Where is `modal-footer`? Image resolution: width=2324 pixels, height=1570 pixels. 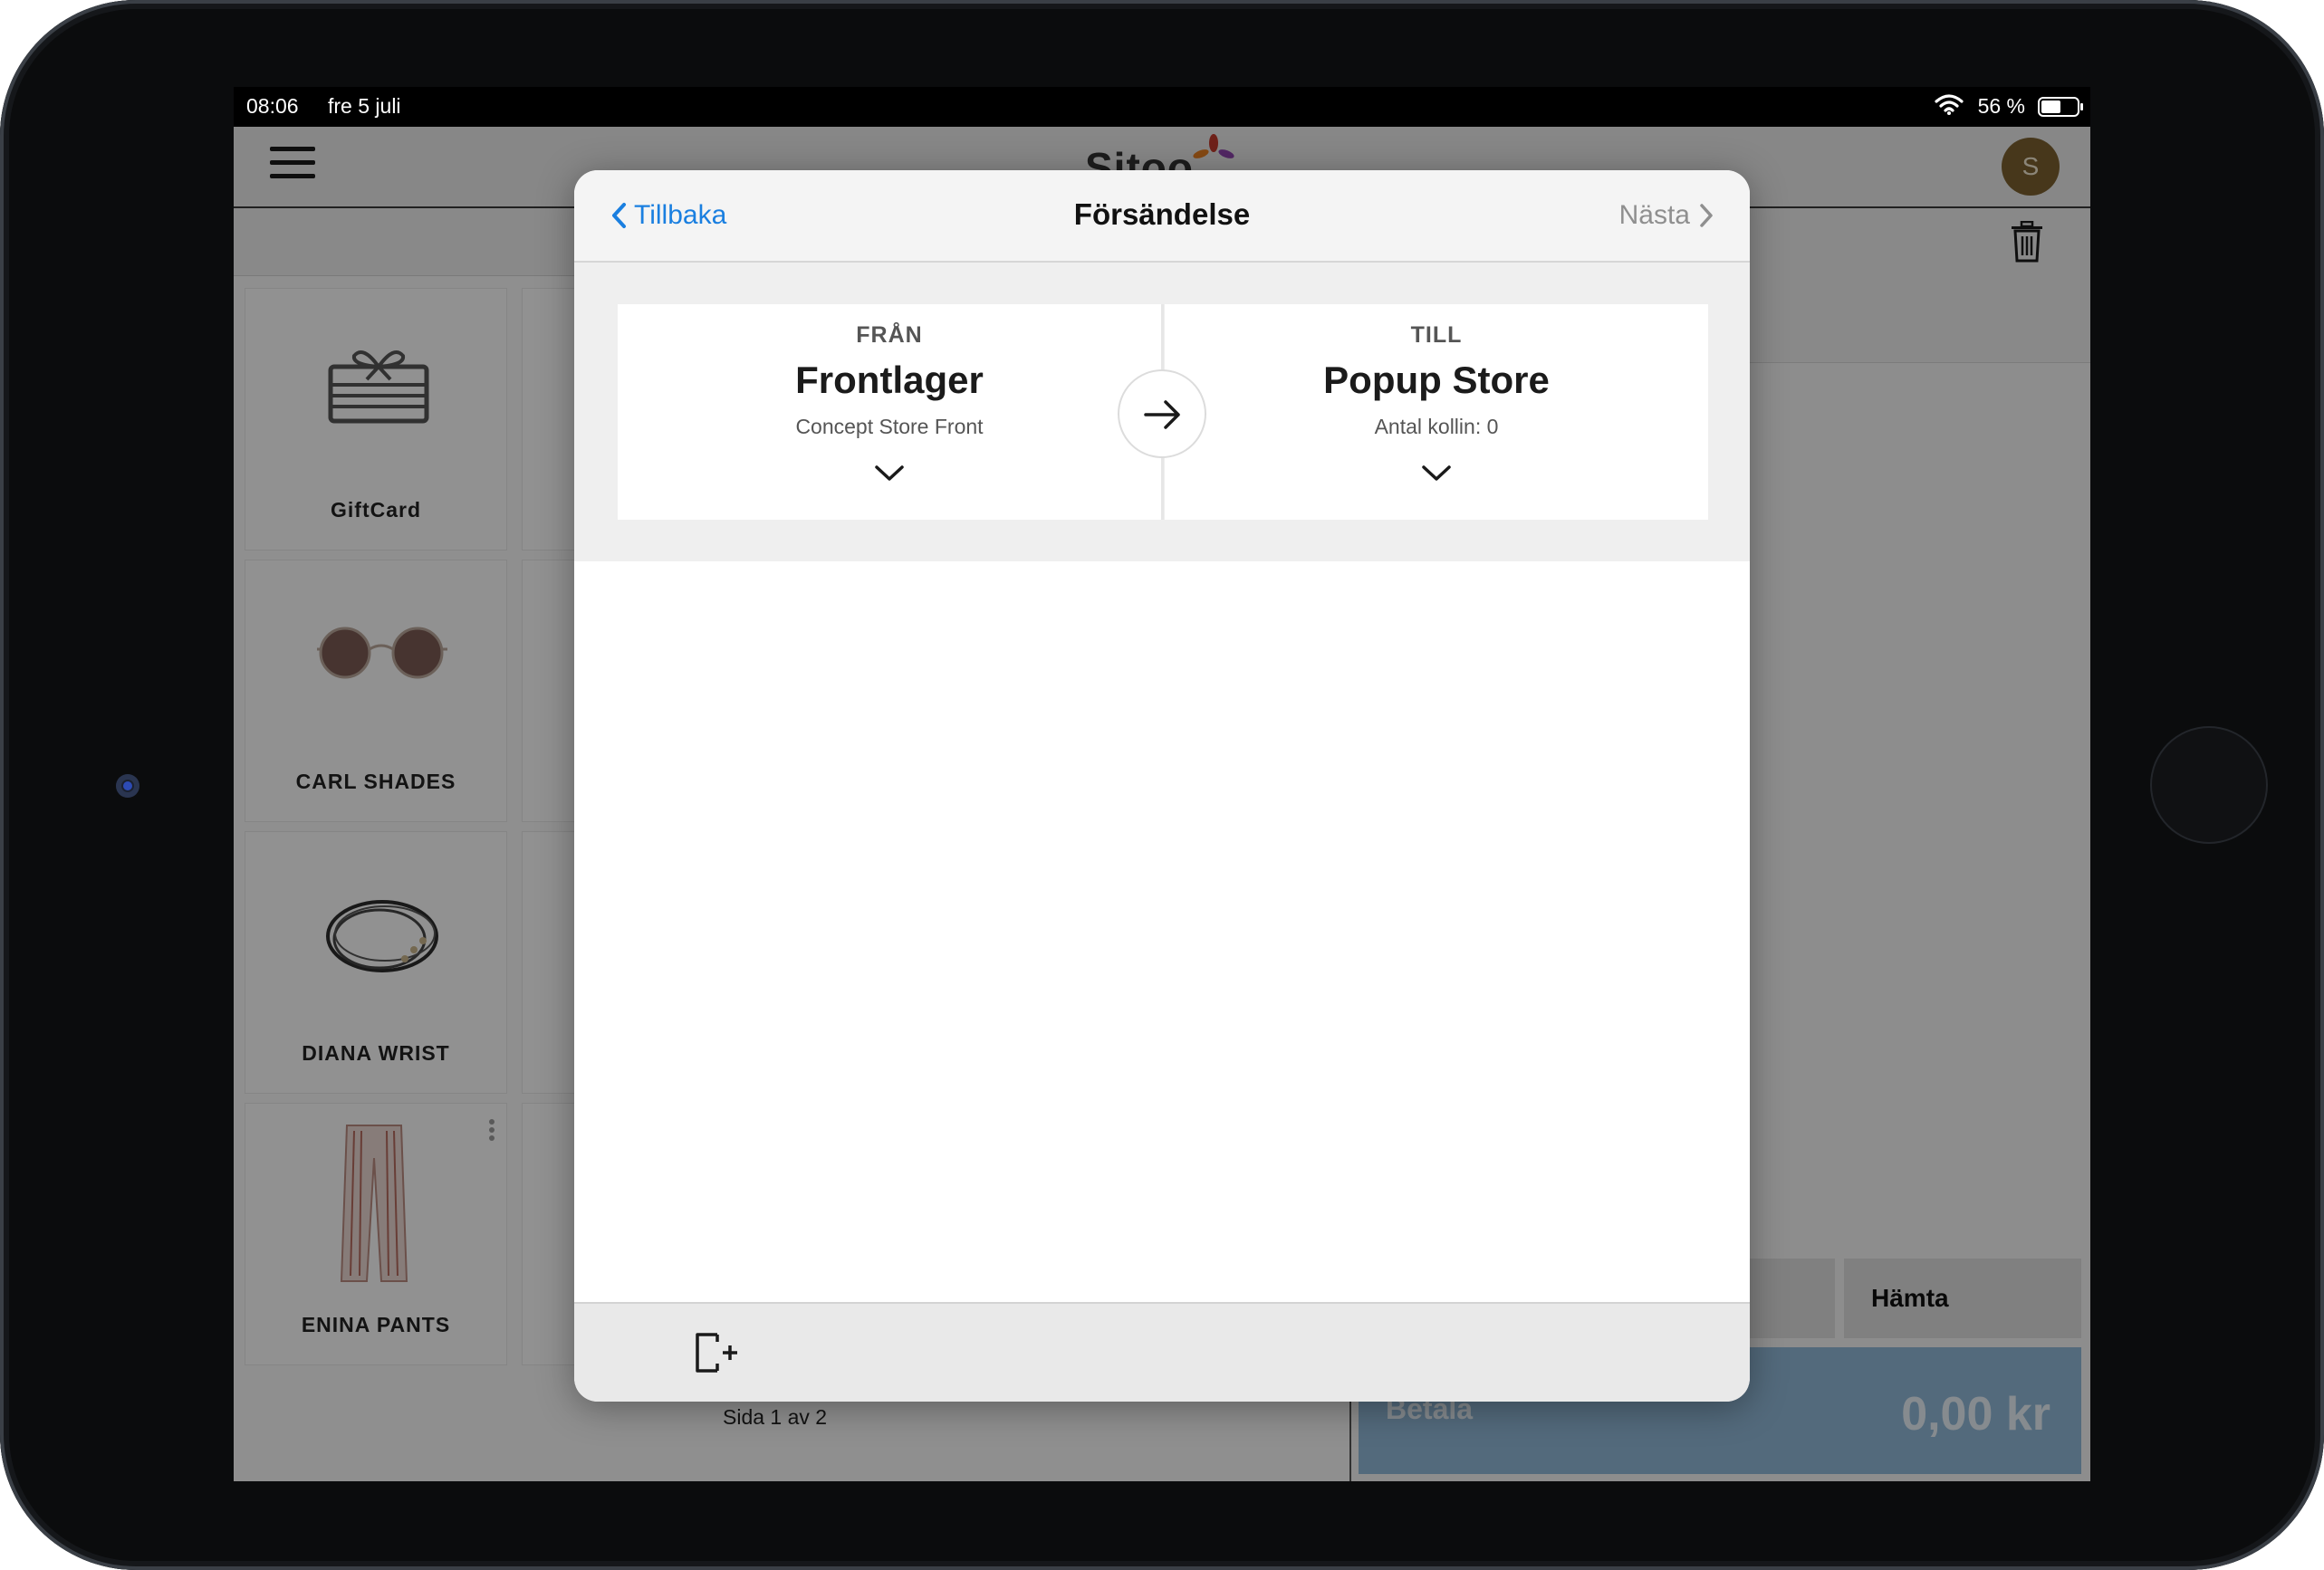 modal-footer is located at coordinates (1162, 1352).